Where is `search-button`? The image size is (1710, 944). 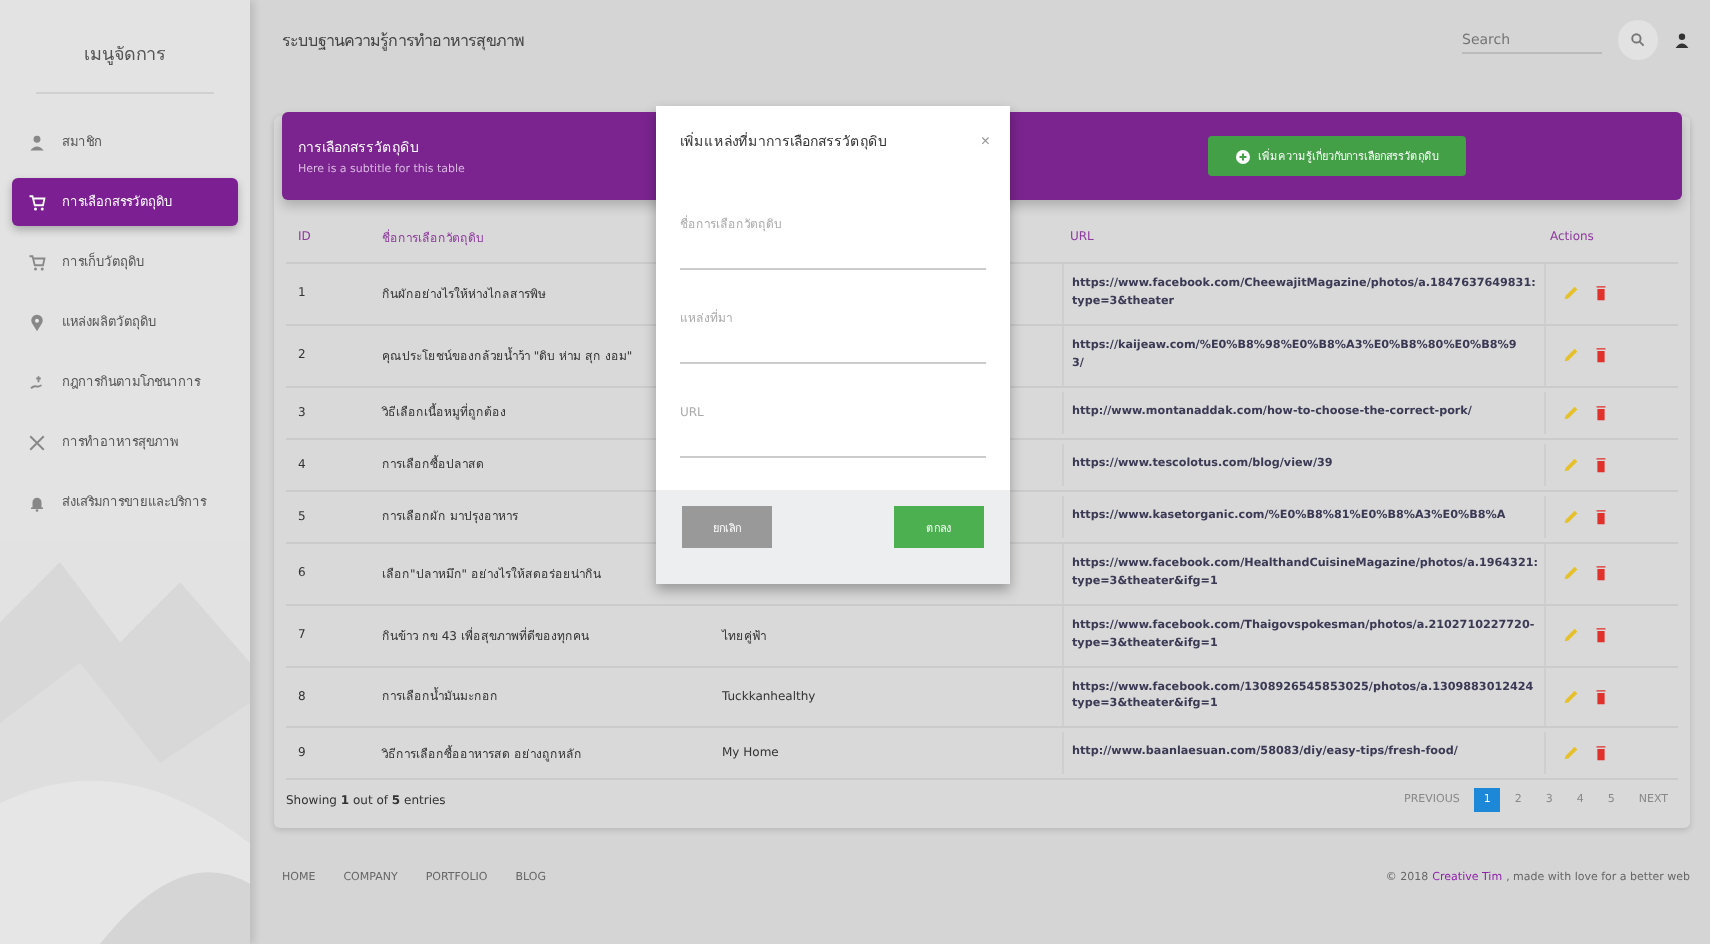 search-button is located at coordinates (1638, 40).